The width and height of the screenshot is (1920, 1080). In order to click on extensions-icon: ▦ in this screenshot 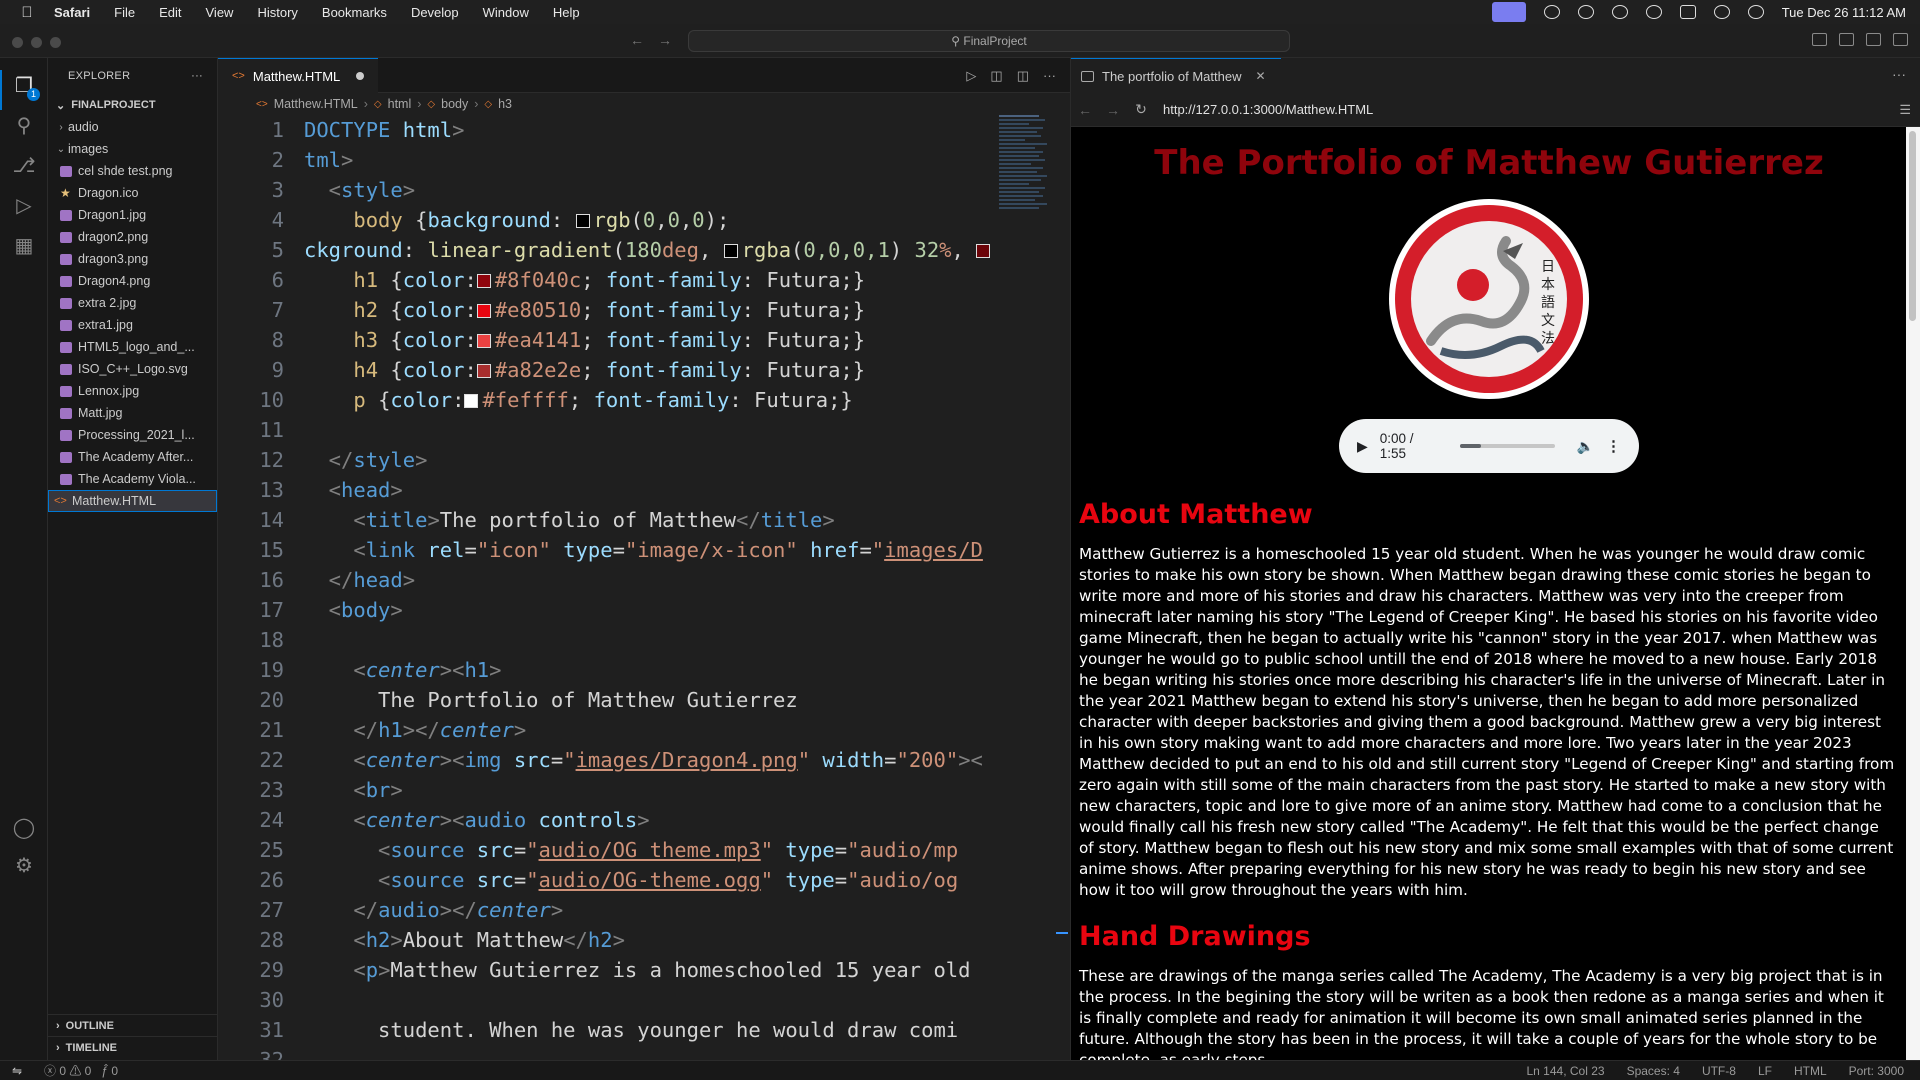, I will do `click(24, 246)`.